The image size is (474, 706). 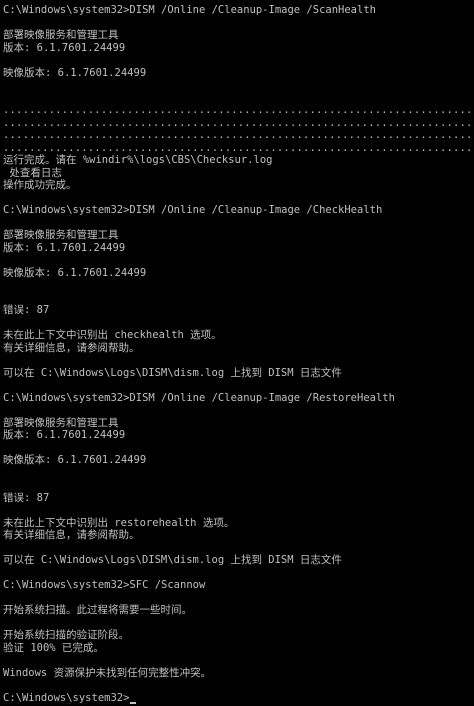 I want to click on console-line: C:\Windows\system32>SFC /Scannow, so click(x=238, y=585).